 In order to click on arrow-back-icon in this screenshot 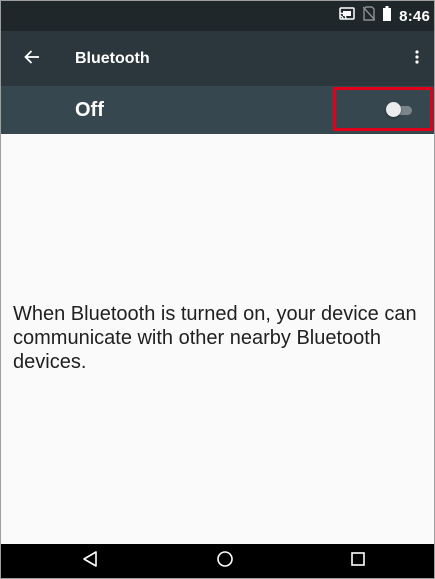, I will do `click(32, 59)`.